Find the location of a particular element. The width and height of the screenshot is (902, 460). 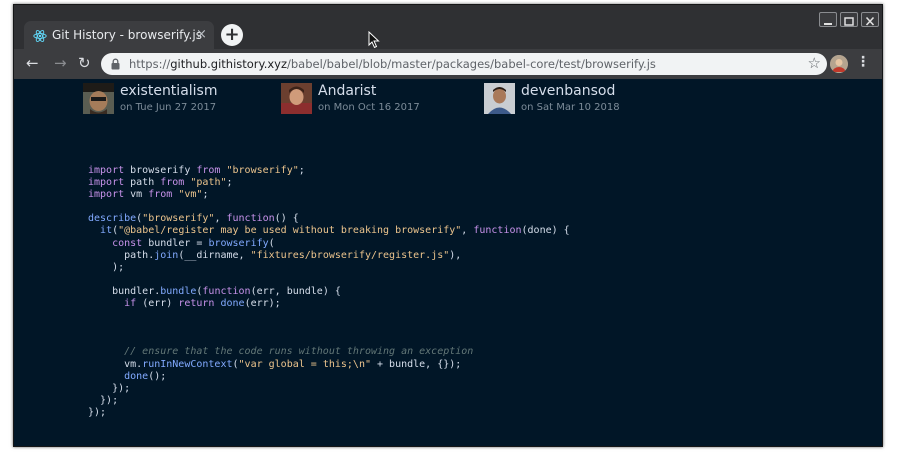

code-text: () { is located at coordinates (286, 219).